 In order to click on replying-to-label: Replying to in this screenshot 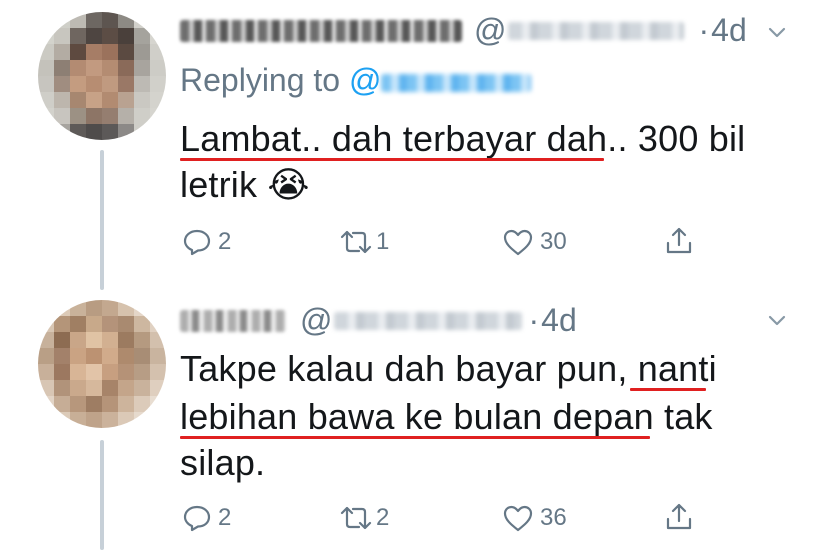, I will do `click(260, 80)`.